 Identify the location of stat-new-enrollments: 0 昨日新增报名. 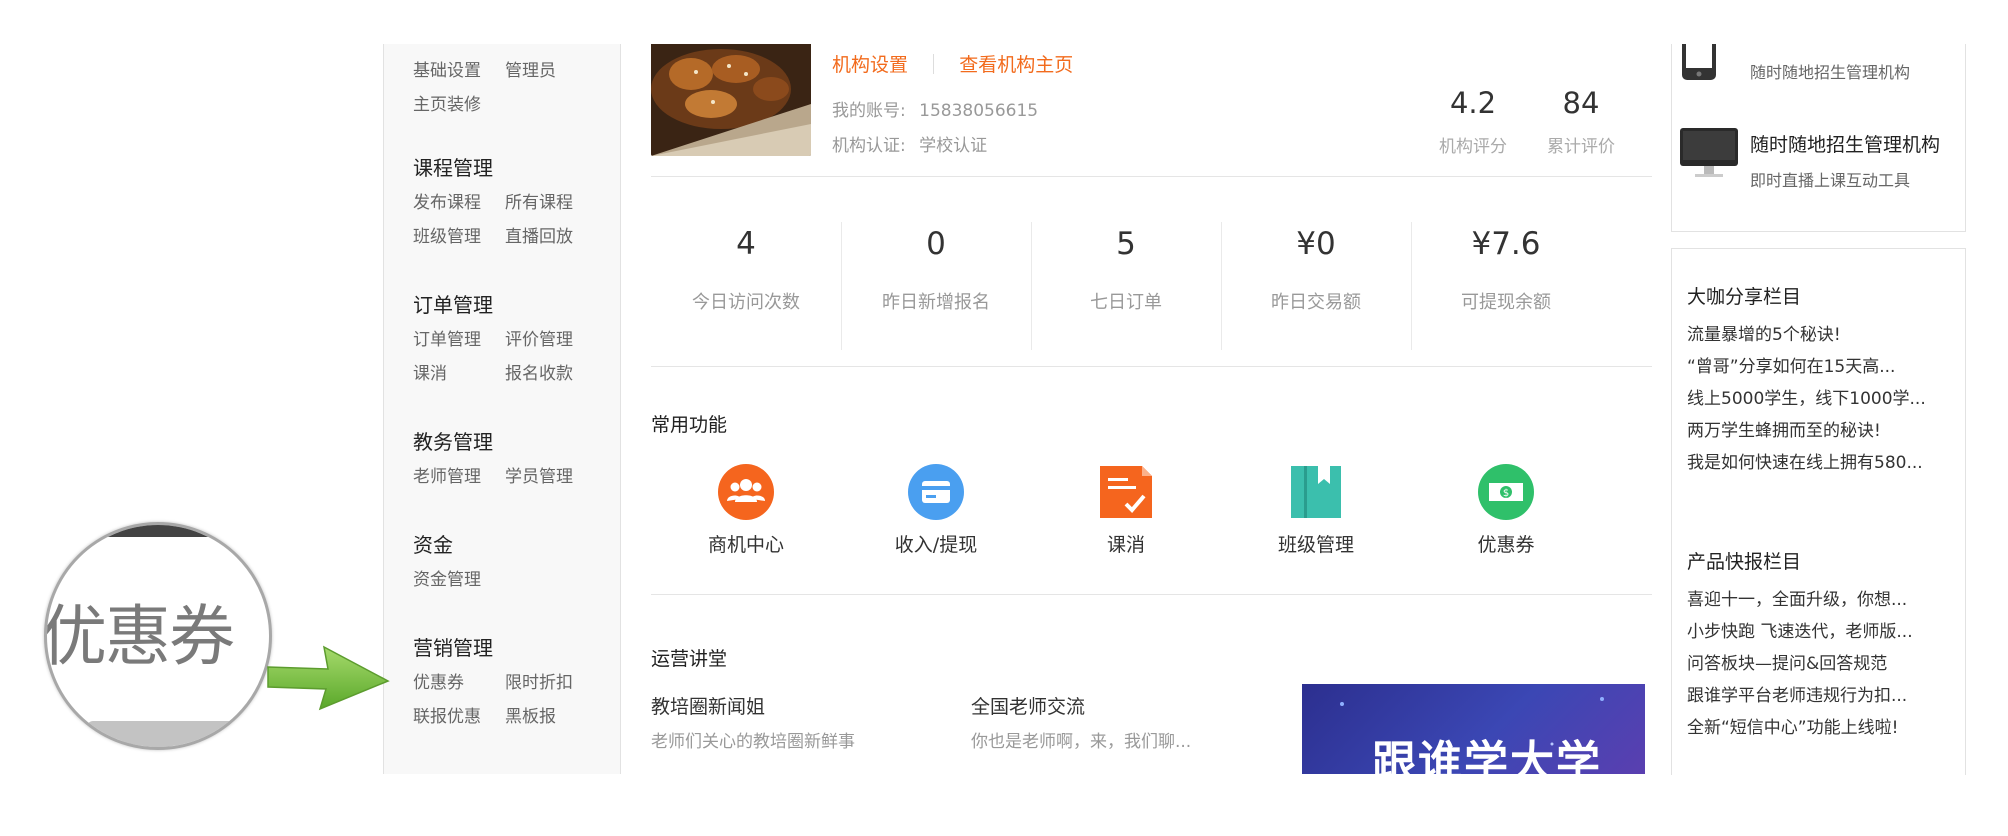
(936, 268).